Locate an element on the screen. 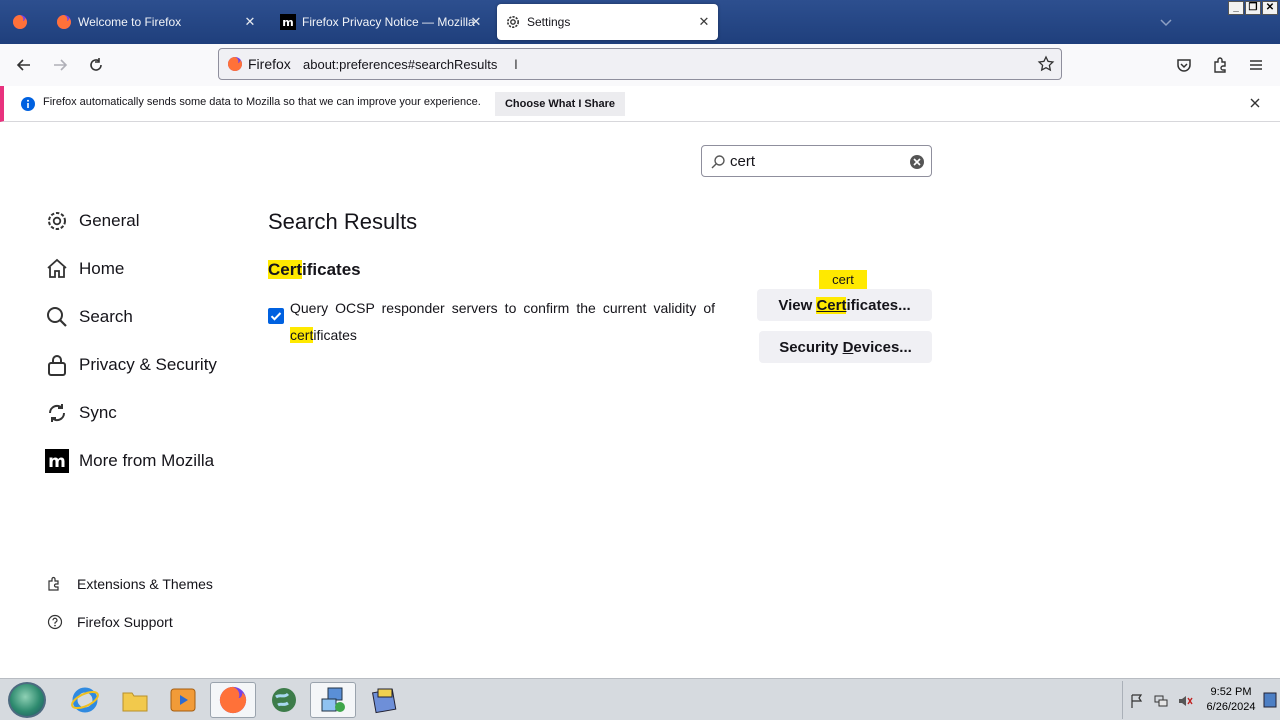 This screenshot has height=720, width=1280. clock: 9:52 PM 6/26/2024 is located at coordinates (1231, 700).